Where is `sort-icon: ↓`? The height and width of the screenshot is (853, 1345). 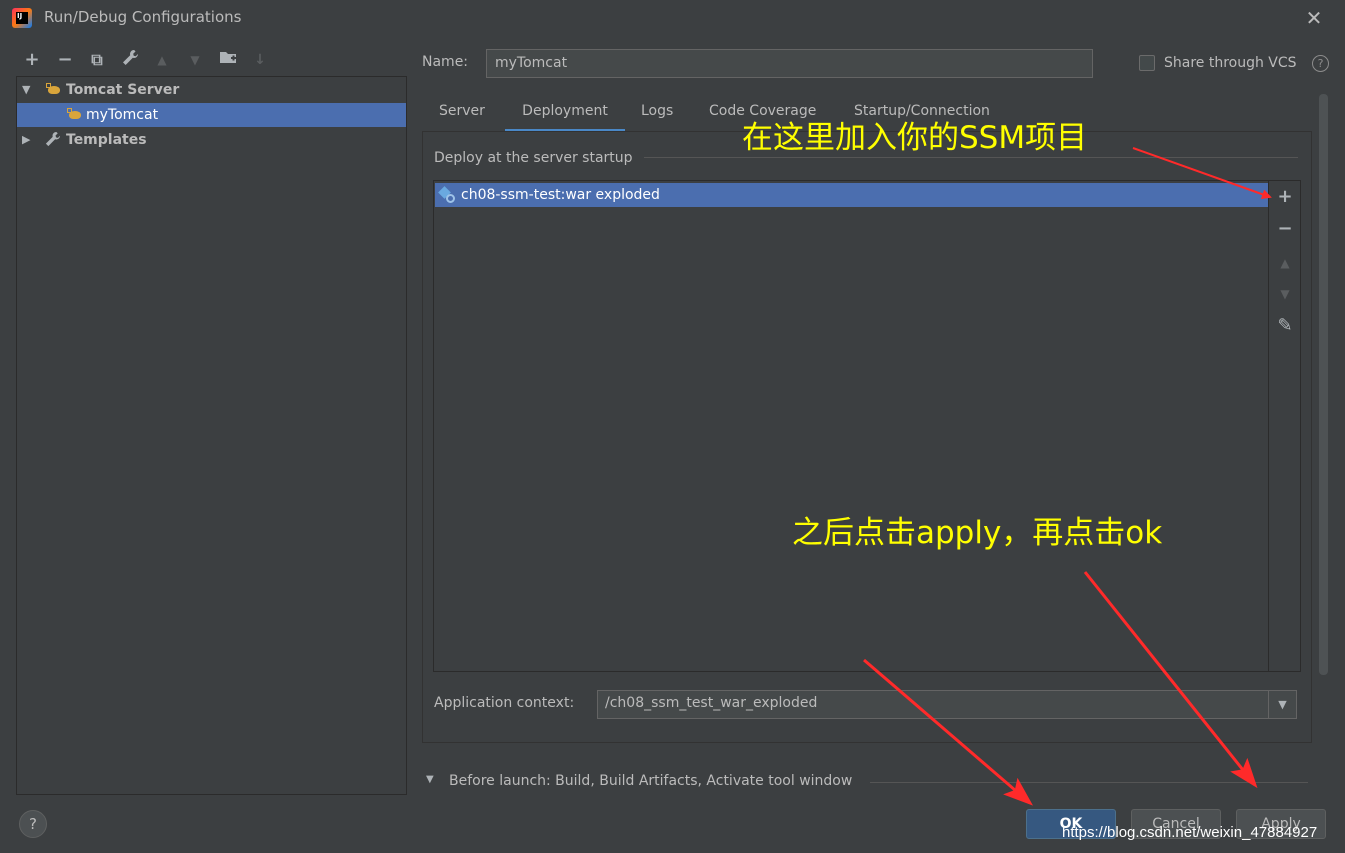
sort-icon: ↓ is located at coordinates (260, 60).